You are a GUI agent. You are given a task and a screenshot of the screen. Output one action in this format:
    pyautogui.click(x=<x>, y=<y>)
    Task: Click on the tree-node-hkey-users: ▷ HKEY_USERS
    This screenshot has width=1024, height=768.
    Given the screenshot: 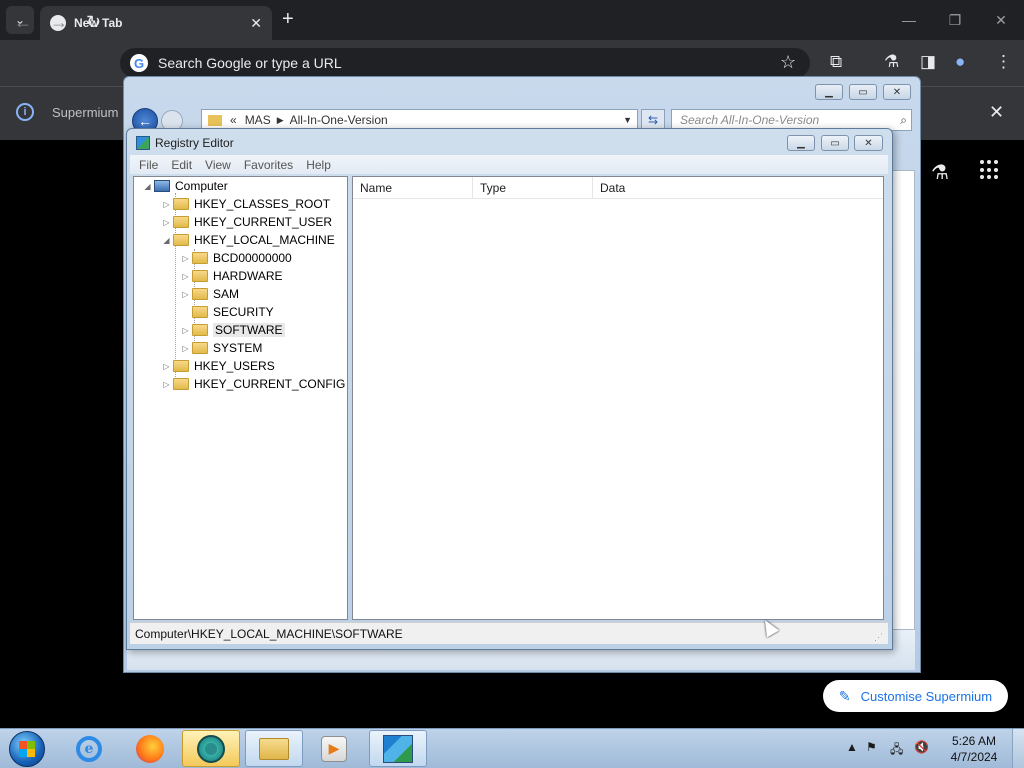 What is the action you would take?
    pyautogui.click(x=218, y=366)
    